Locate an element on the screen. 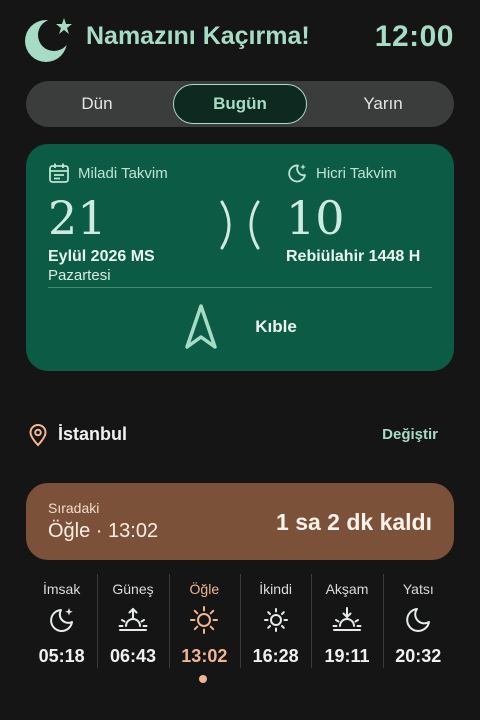 Image resolution: width=480 pixels, height=720 pixels. prayer-name: İkindi is located at coordinates (275, 589).